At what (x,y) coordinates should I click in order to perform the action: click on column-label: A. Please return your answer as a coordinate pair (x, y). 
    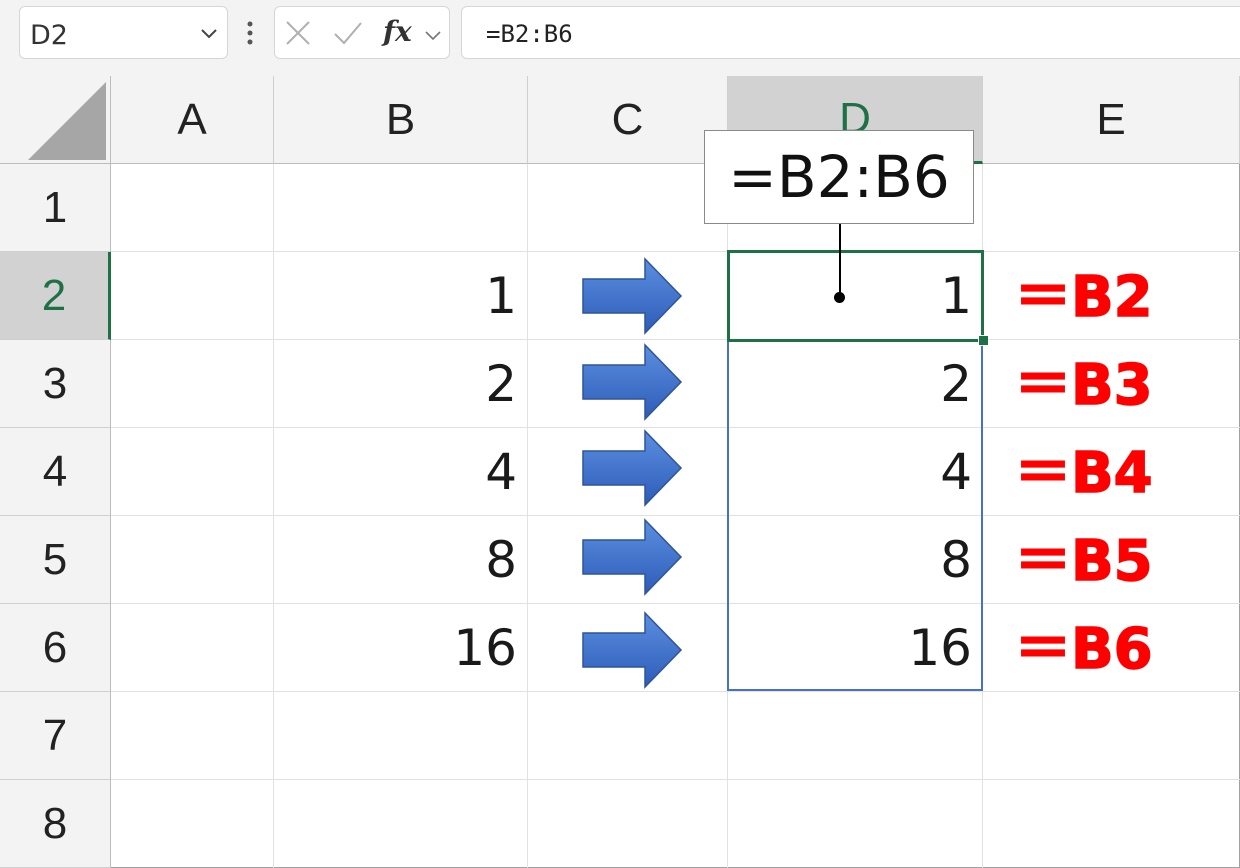
    Looking at the image, I should click on (192, 119).